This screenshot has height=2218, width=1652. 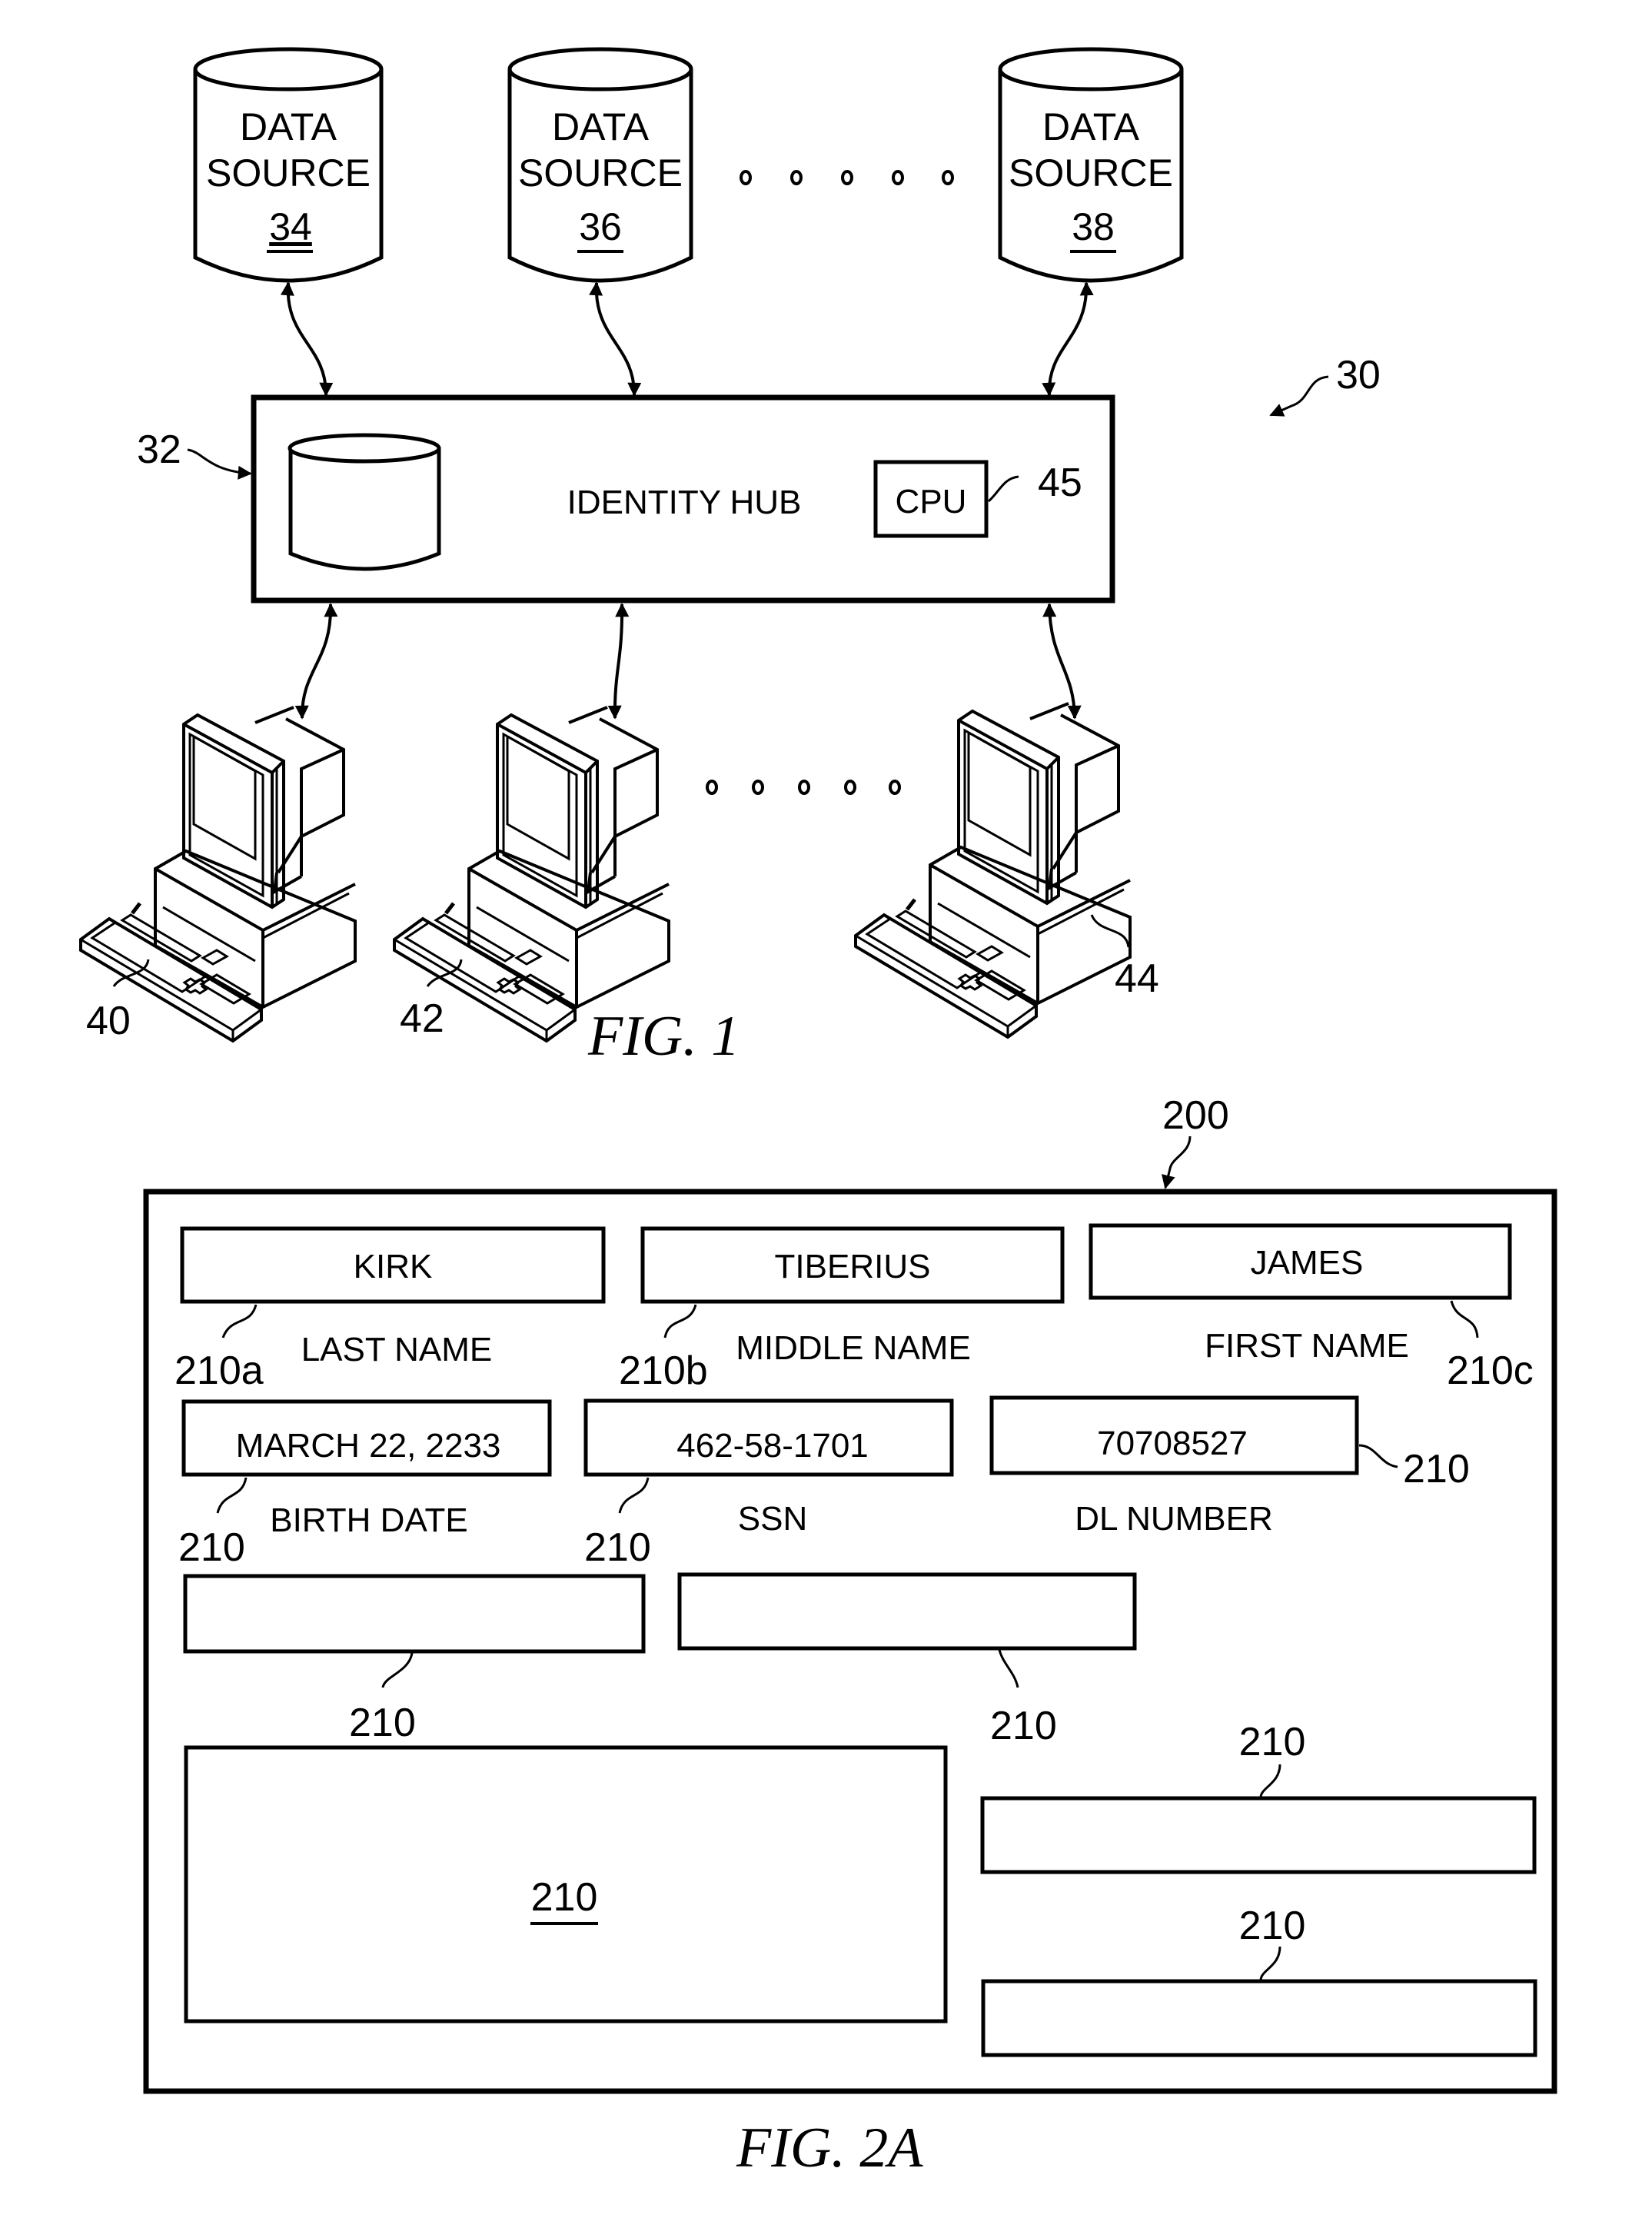 What do you see at coordinates (369, 1520) in the screenshot?
I see `birth-date-caption: BIRTH DATE` at bounding box center [369, 1520].